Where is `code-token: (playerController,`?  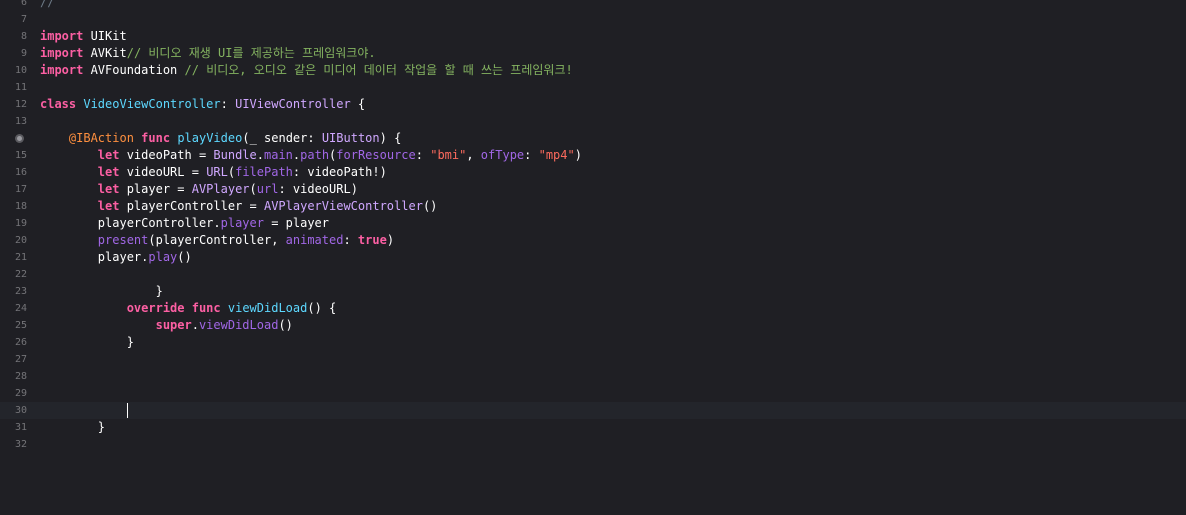 code-token: (playerController, is located at coordinates (217, 240).